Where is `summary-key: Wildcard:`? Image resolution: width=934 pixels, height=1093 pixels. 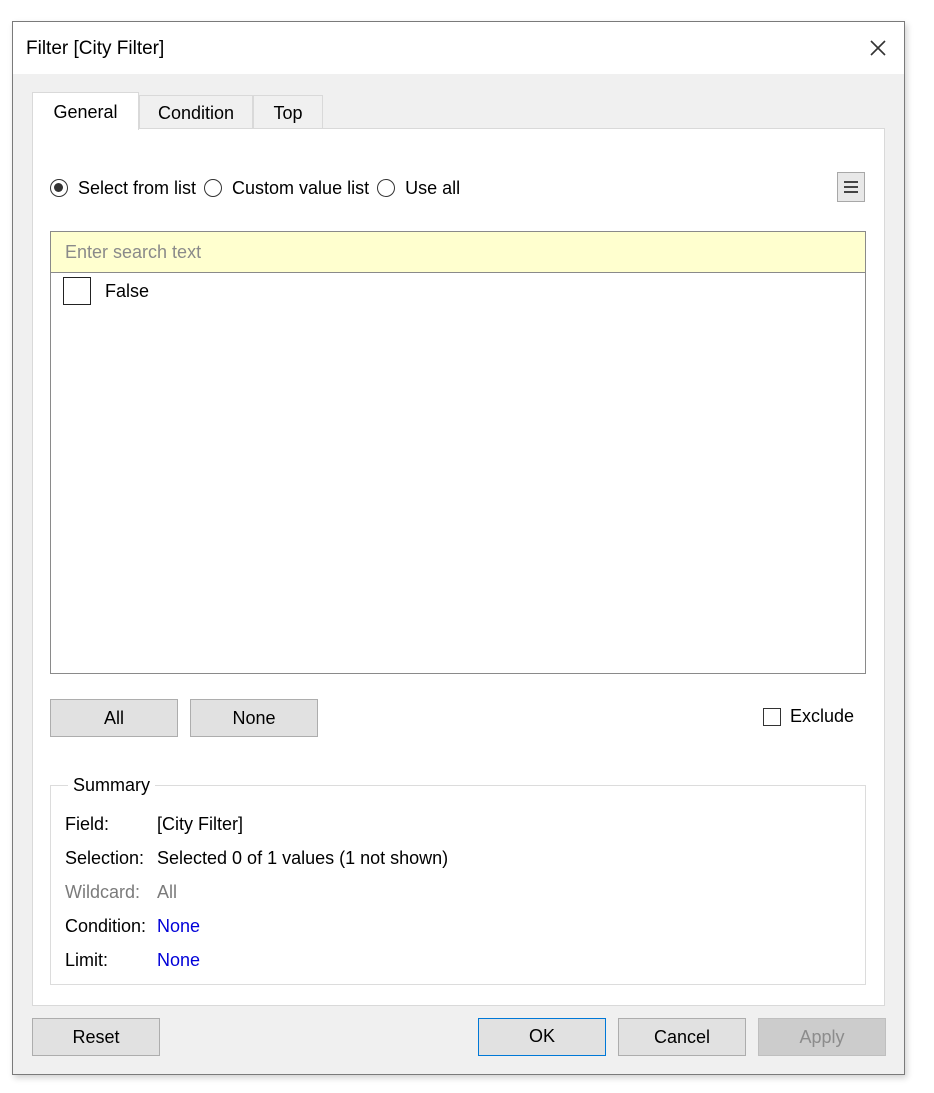 summary-key: Wildcard: is located at coordinates (103, 892).